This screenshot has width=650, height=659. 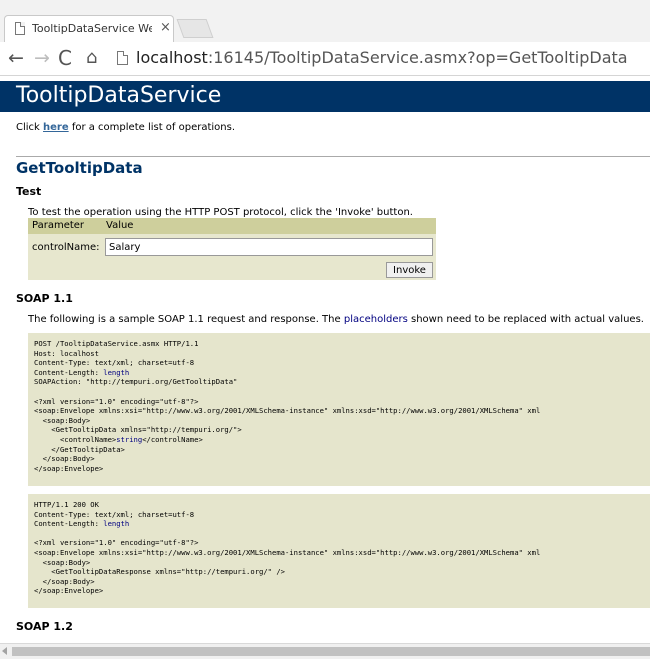 What do you see at coordinates (116, 343) in the screenshot?
I see `code-line: POST /TooltipDataService.asmx HTTP/1.1` at bounding box center [116, 343].